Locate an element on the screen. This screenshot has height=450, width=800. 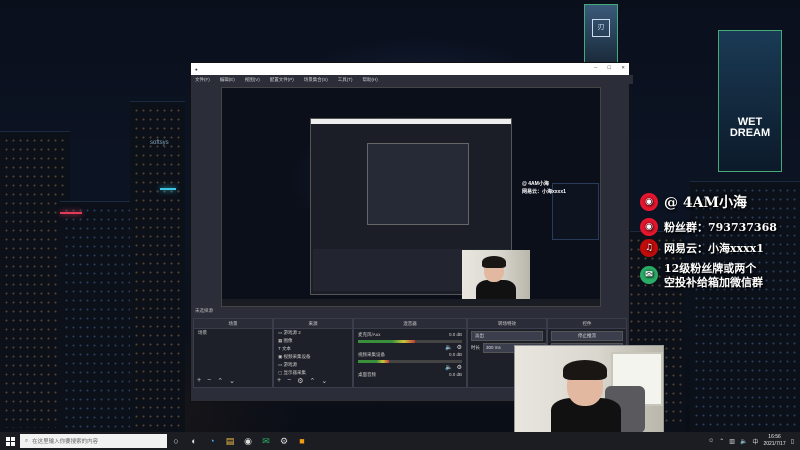
mixer-channel: 视频采集设备 0.0 dB 🔈 ⚙ is located at coordinates (410, 361).